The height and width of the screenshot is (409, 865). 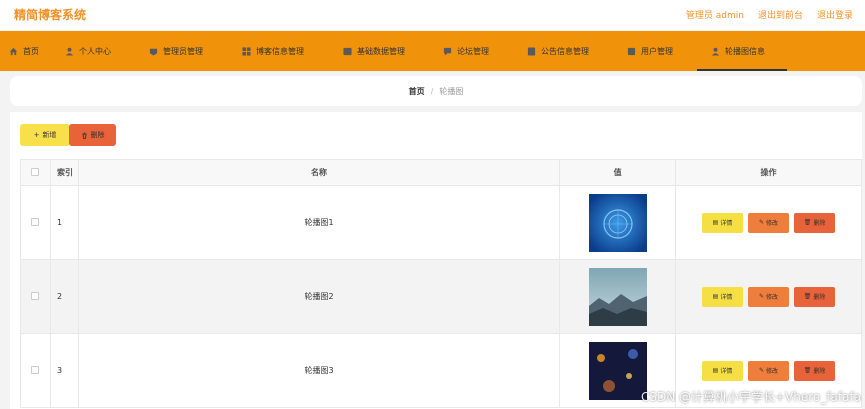 I want to click on watermark: CSDN @计算机小宇学长+Vhero_fafafa, so click(x=750, y=397).